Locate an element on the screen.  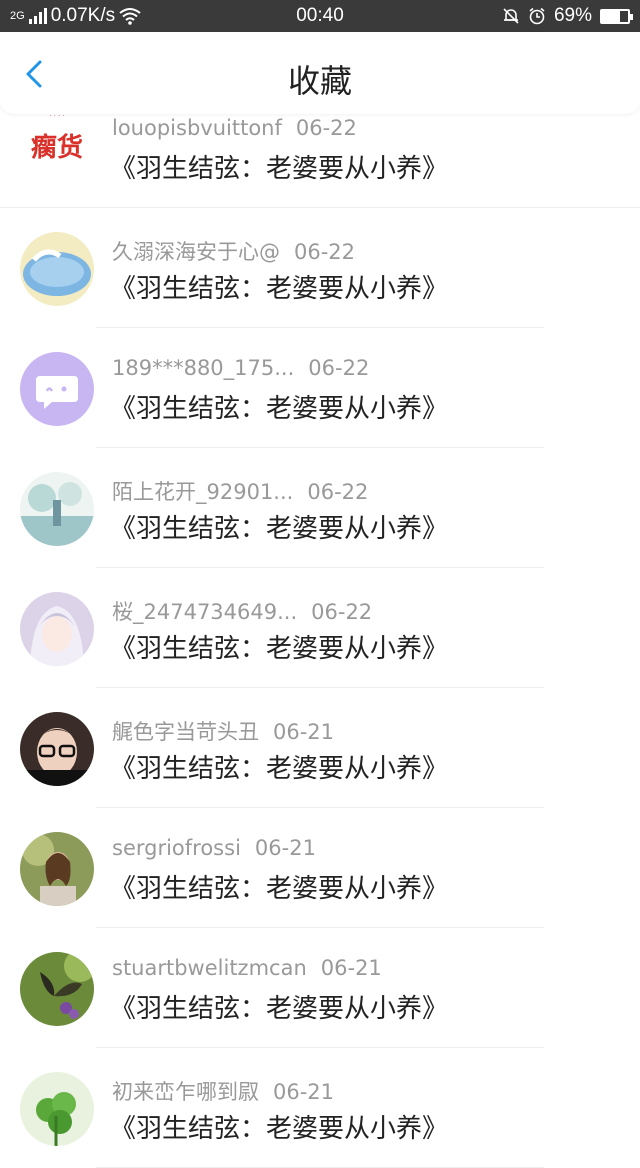
item-meta: stuartbwelitzmcan 06-21 is located at coordinates (247, 968).